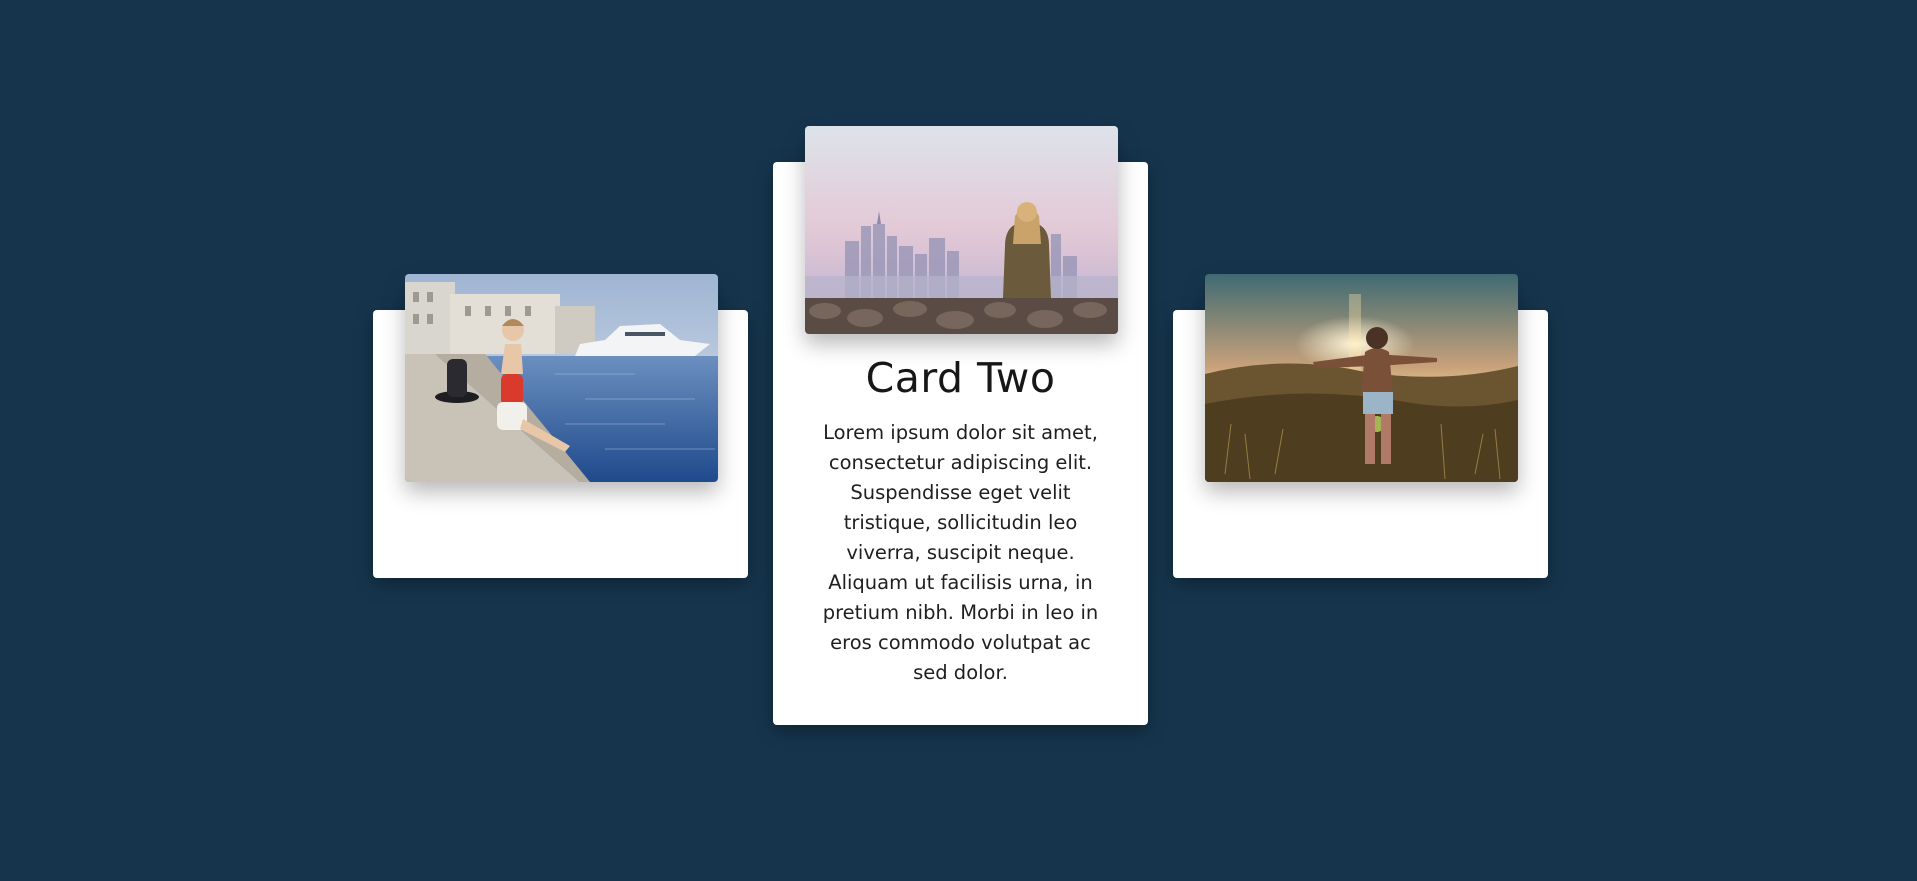  What do you see at coordinates (960, 378) in the screenshot?
I see `card-two-title: Card Two` at bounding box center [960, 378].